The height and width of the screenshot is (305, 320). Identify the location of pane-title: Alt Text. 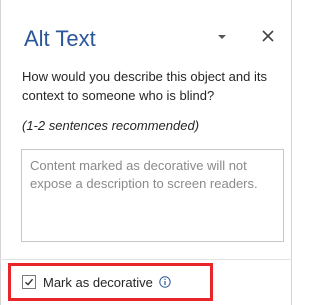
(60, 38).